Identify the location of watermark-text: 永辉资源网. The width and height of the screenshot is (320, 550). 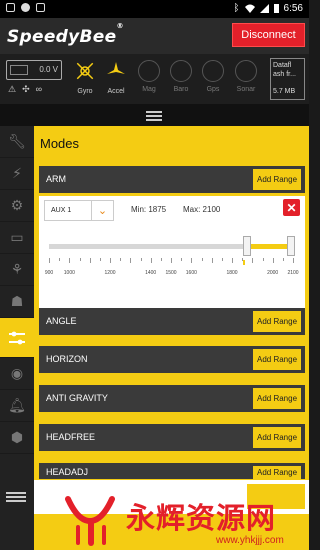
(201, 518).